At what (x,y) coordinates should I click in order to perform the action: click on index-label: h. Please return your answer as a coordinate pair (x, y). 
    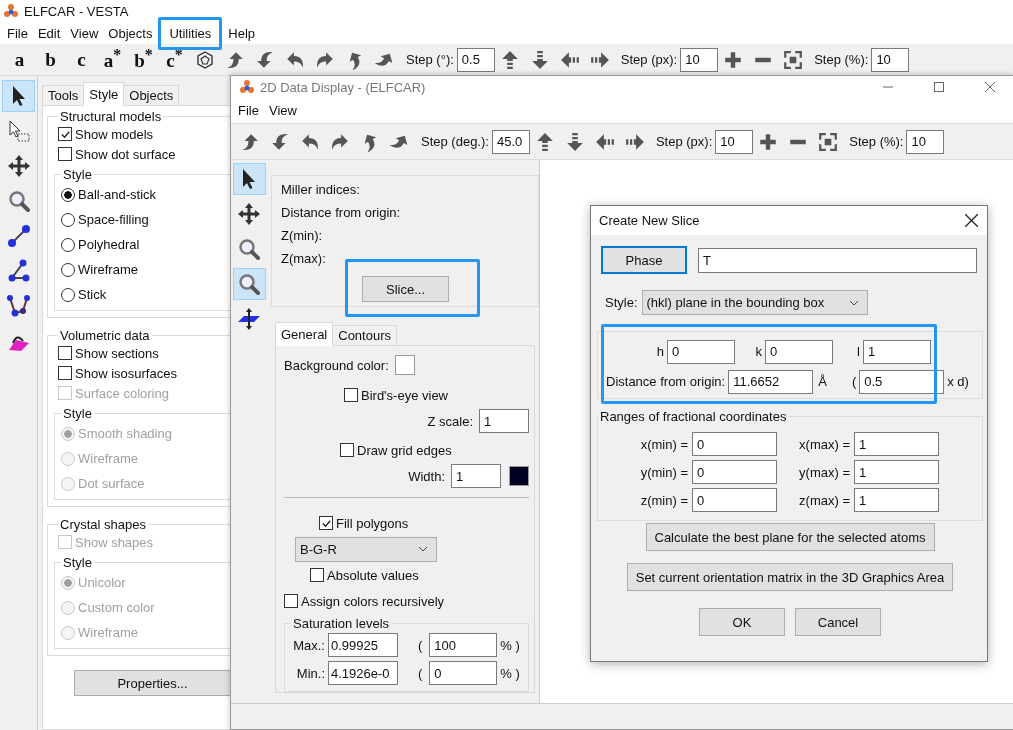
    Looking at the image, I should click on (659, 351).